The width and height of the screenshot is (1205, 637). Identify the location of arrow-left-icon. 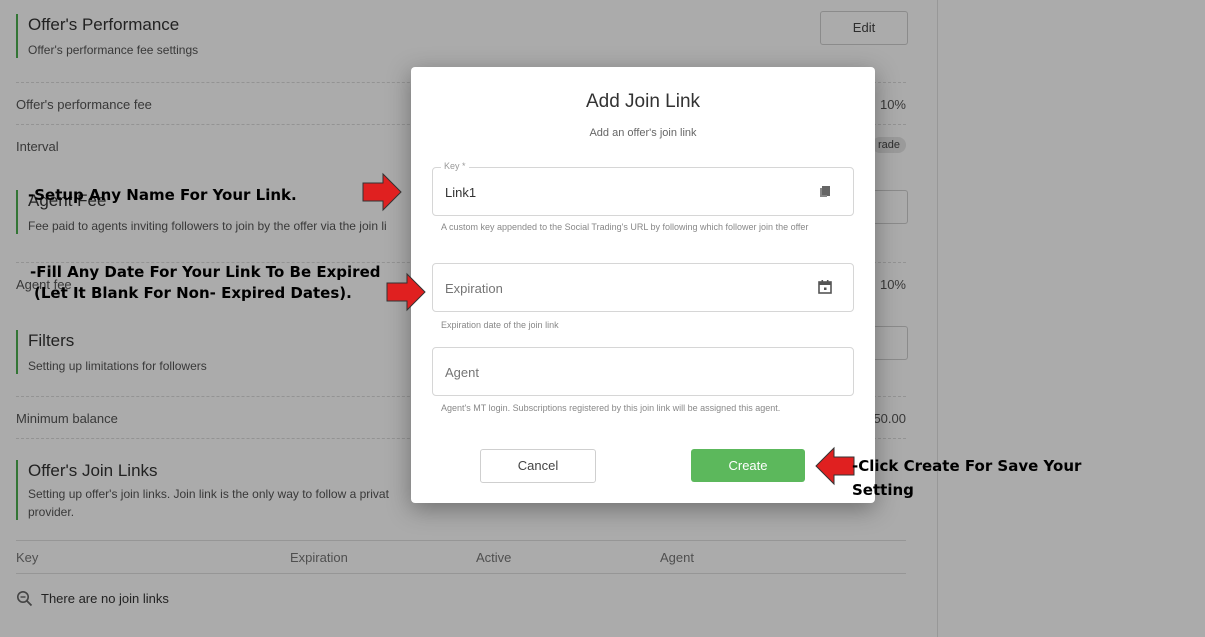
(835, 466).